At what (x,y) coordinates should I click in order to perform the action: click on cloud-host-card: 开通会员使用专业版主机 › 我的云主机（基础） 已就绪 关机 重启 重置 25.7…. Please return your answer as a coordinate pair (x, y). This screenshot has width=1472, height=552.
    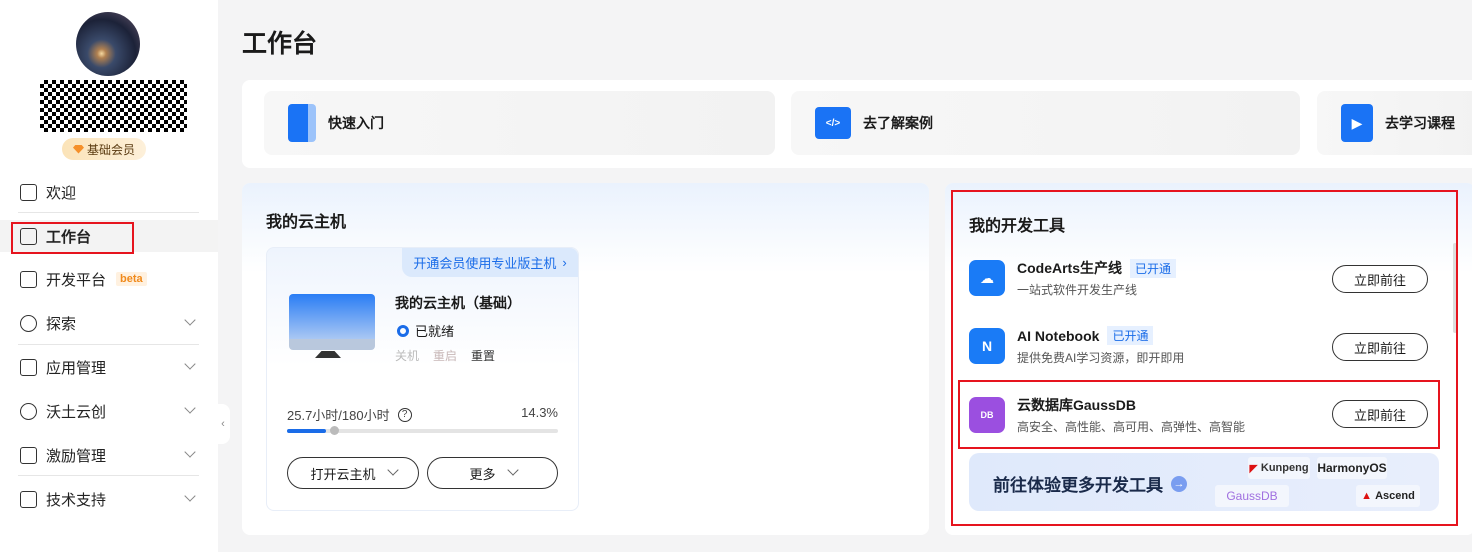
    Looking at the image, I should click on (422, 379).